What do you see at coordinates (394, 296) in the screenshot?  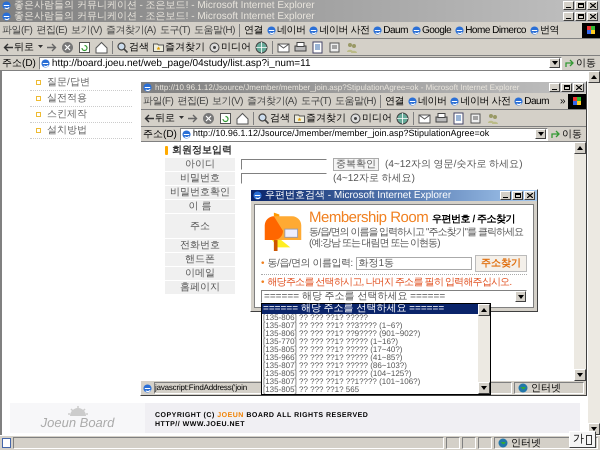 I see `address-select: ====== 해당 주소를 선택하세요 ======` at bounding box center [394, 296].